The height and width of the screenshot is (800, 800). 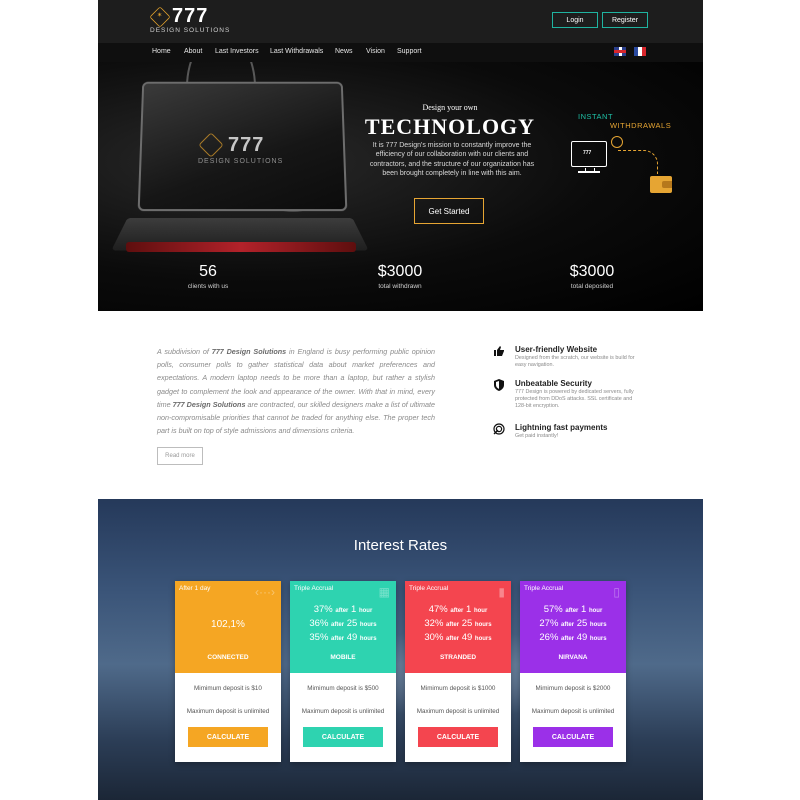 I want to click on plan-name: CONNECTED, so click(x=228, y=657).